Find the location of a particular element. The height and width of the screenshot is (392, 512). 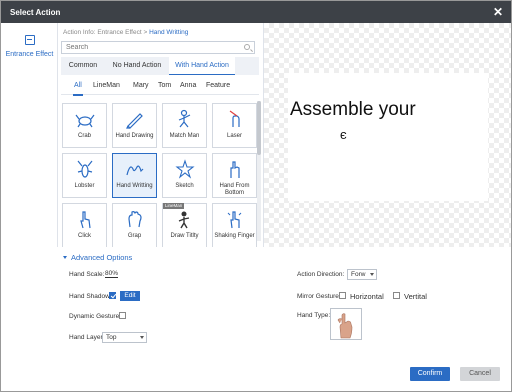

dialog-title: Select Action is located at coordinates (35, 12).